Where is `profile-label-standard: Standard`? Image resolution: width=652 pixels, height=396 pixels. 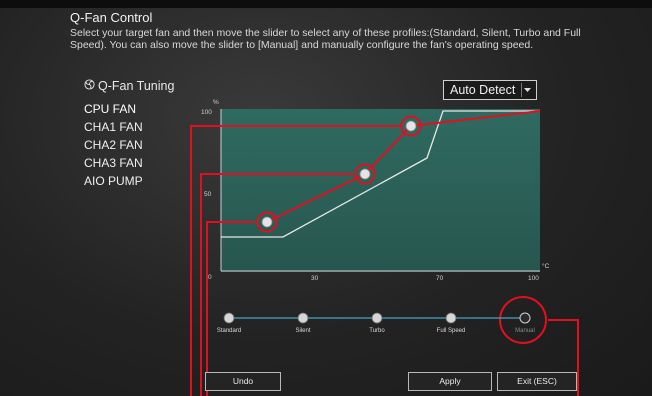
profile-label-standard: Standard is located at coordinates (229, 331).